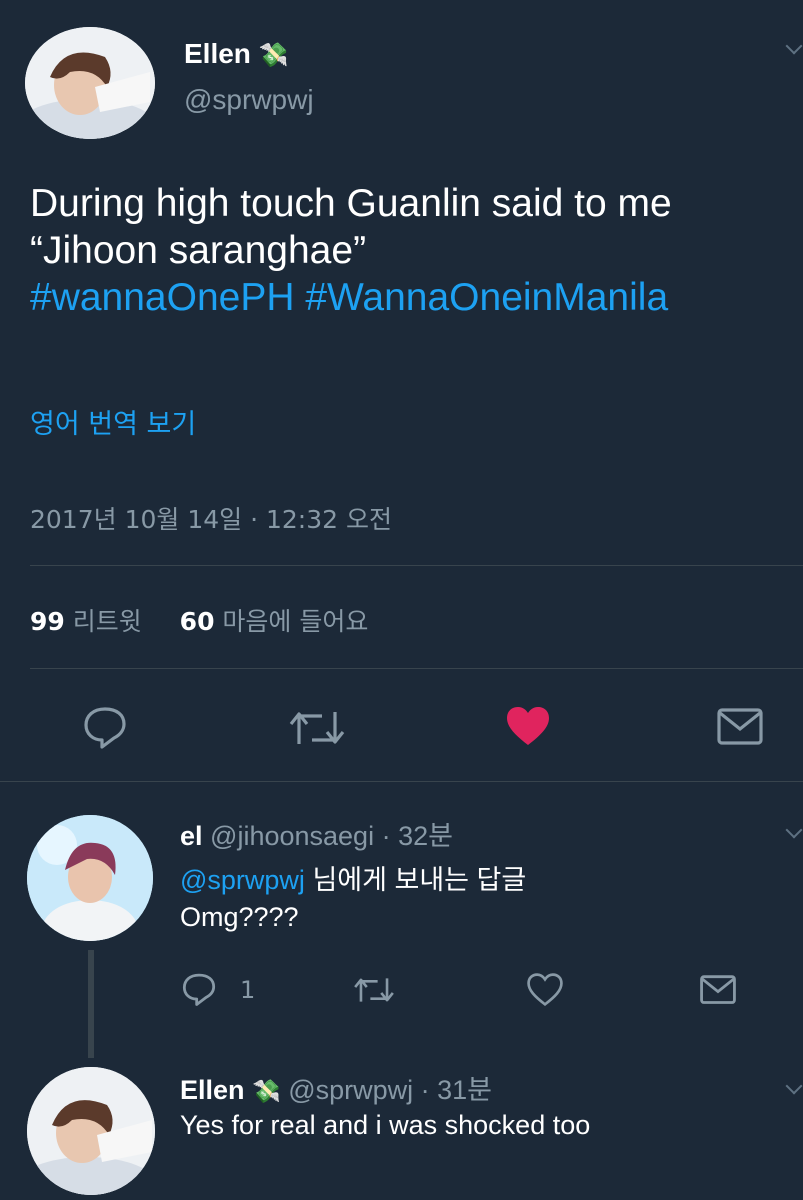  Describe the element at coordinates (212, 1090) in the screenshot. I see `reply-author-name: Ellen` at that location.